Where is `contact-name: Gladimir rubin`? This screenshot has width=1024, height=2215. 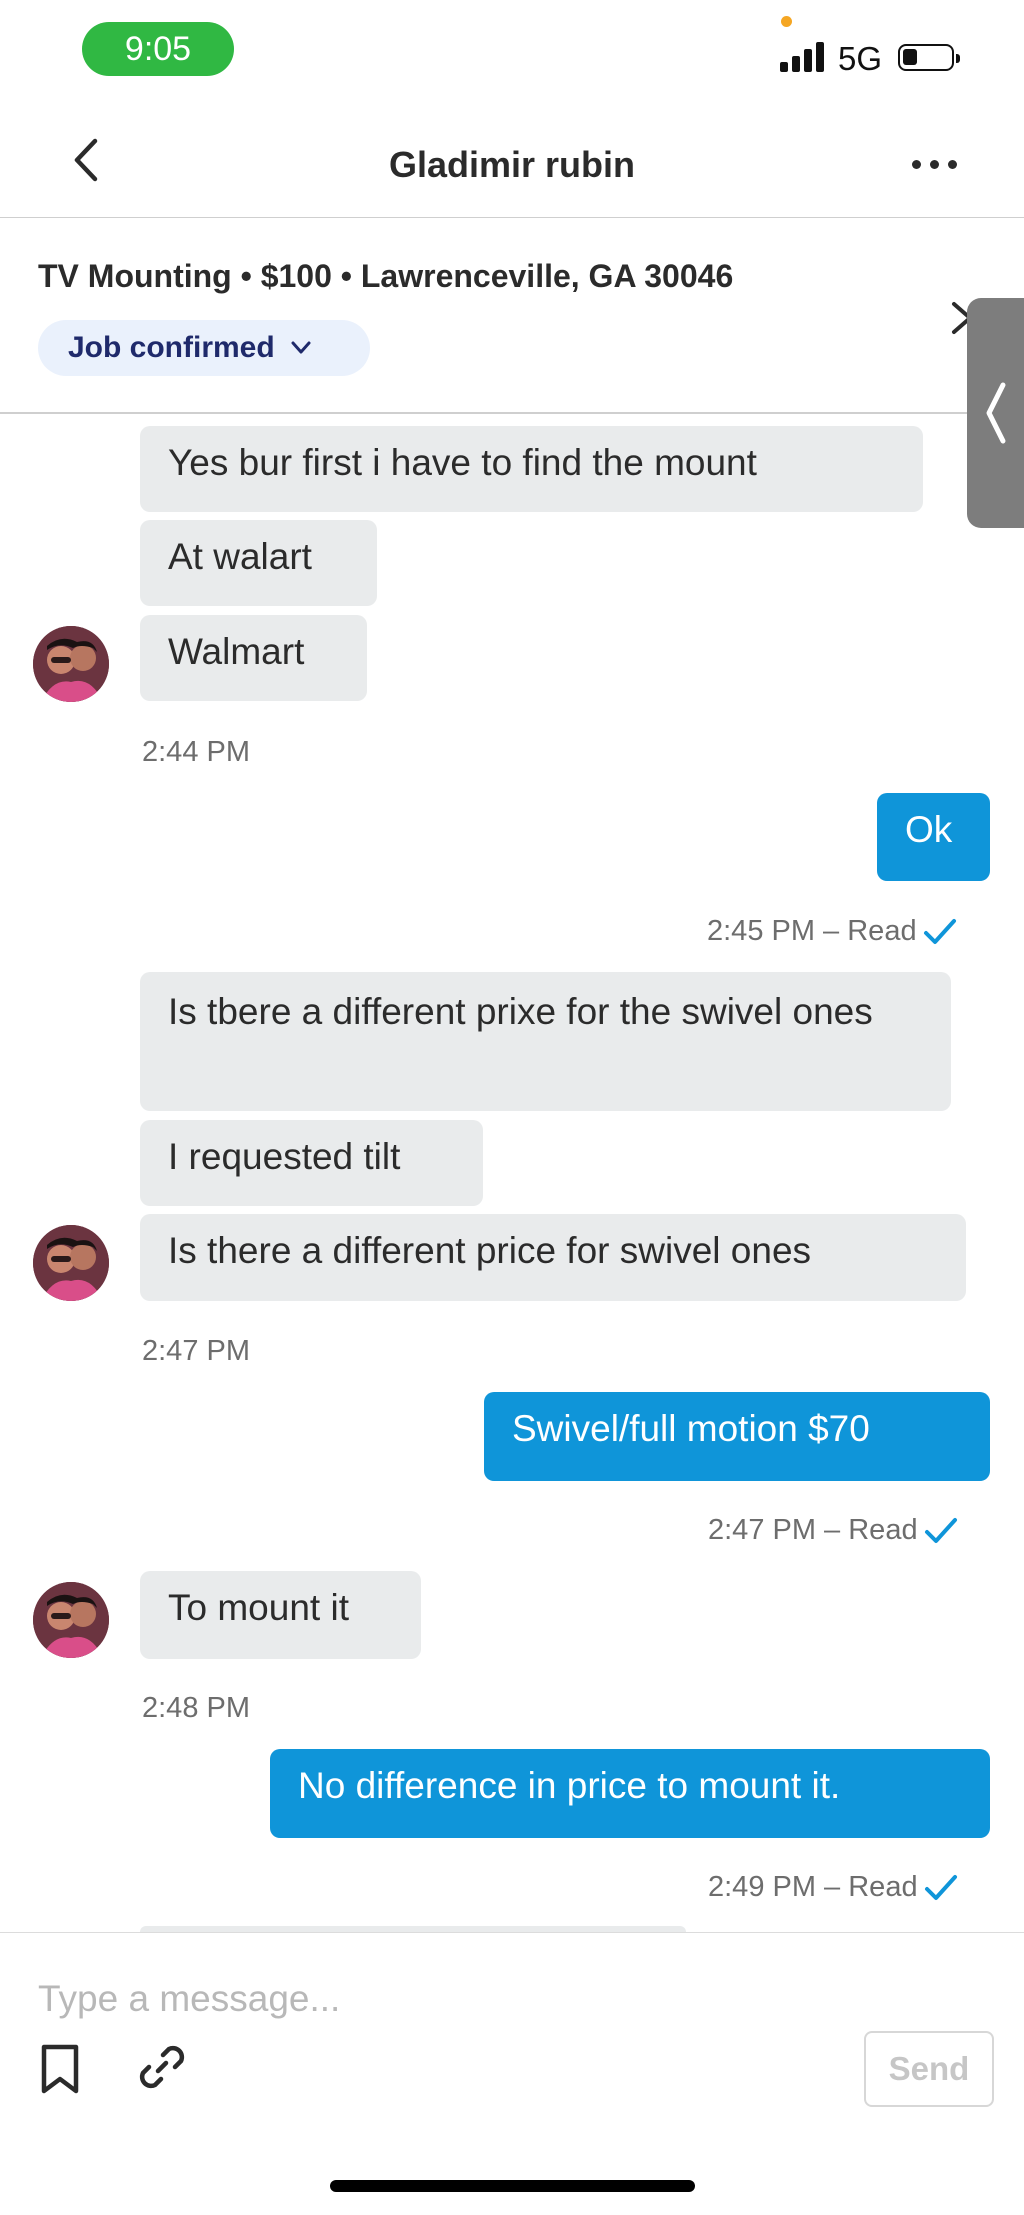
contact-name: Gladimir rubin is located at coordinates (512, 164).